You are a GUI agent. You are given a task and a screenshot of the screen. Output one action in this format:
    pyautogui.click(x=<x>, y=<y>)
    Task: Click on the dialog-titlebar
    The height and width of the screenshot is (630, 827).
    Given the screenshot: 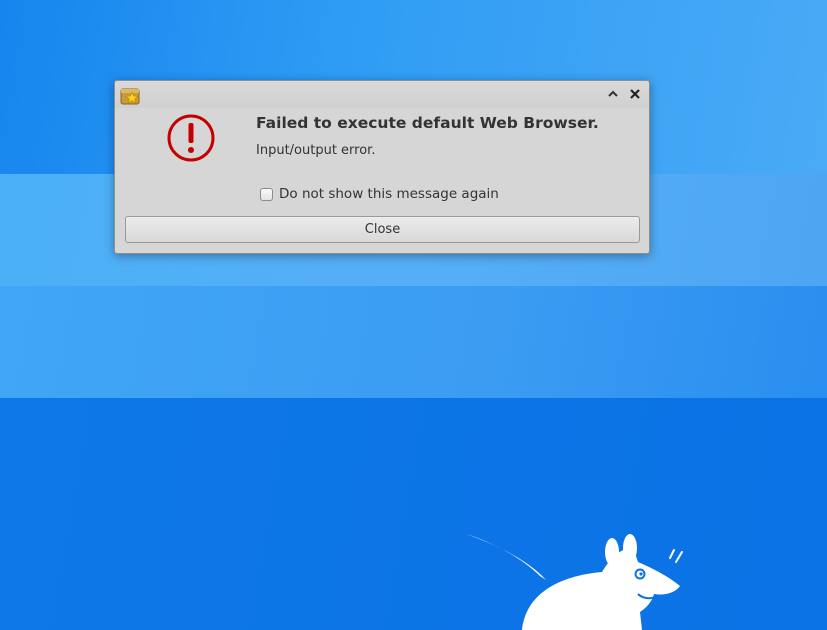 What is the action you would take?
    pyautogui.click(x=382, y=94)
    